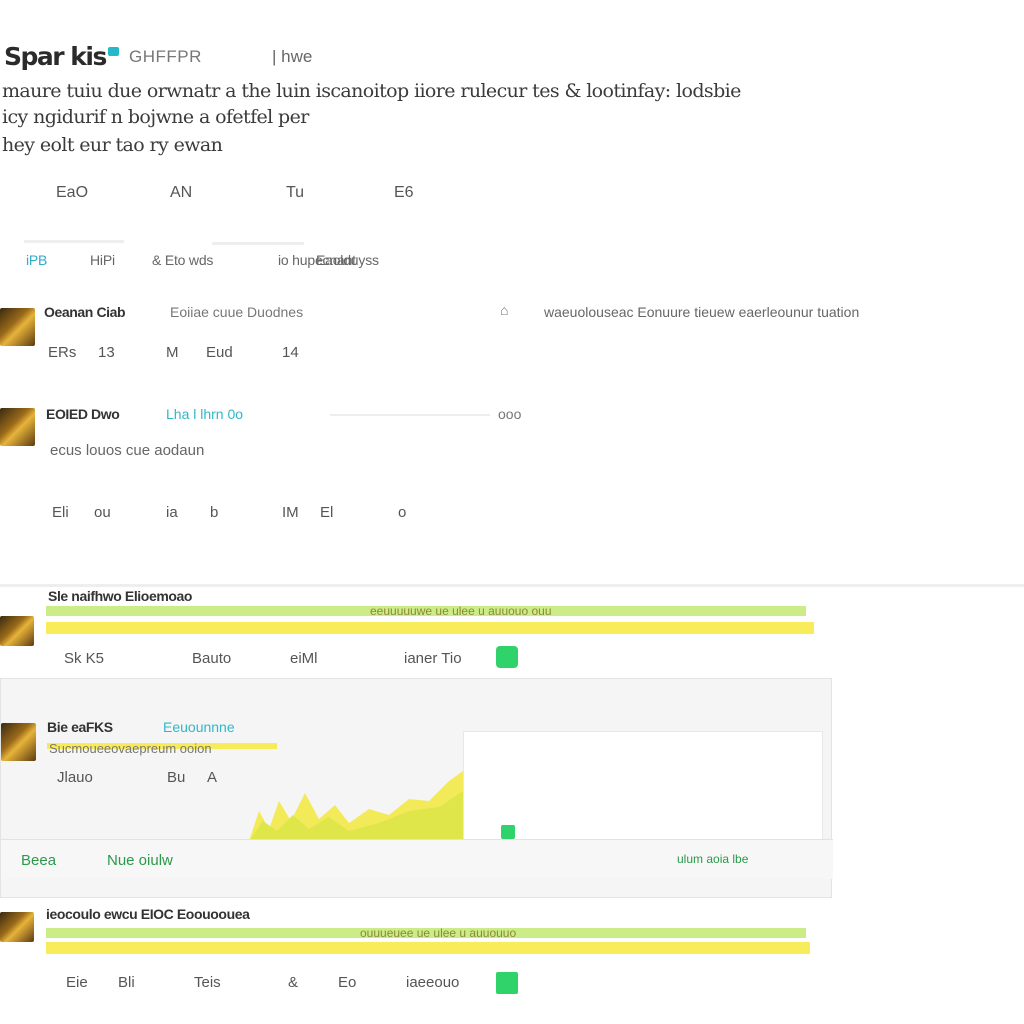 This screenshot has width=1024, height=1024. Describe the element at coordinates (172, 512) in the screenshot. I see `action-3: ia` at that location.